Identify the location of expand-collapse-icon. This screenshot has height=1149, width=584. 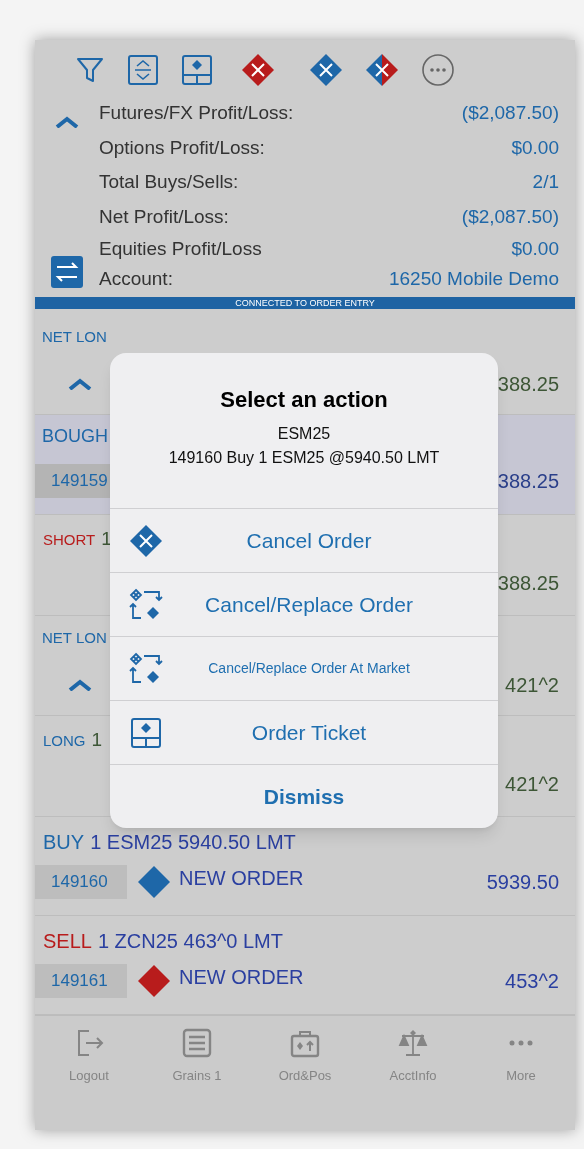
(143, 70).